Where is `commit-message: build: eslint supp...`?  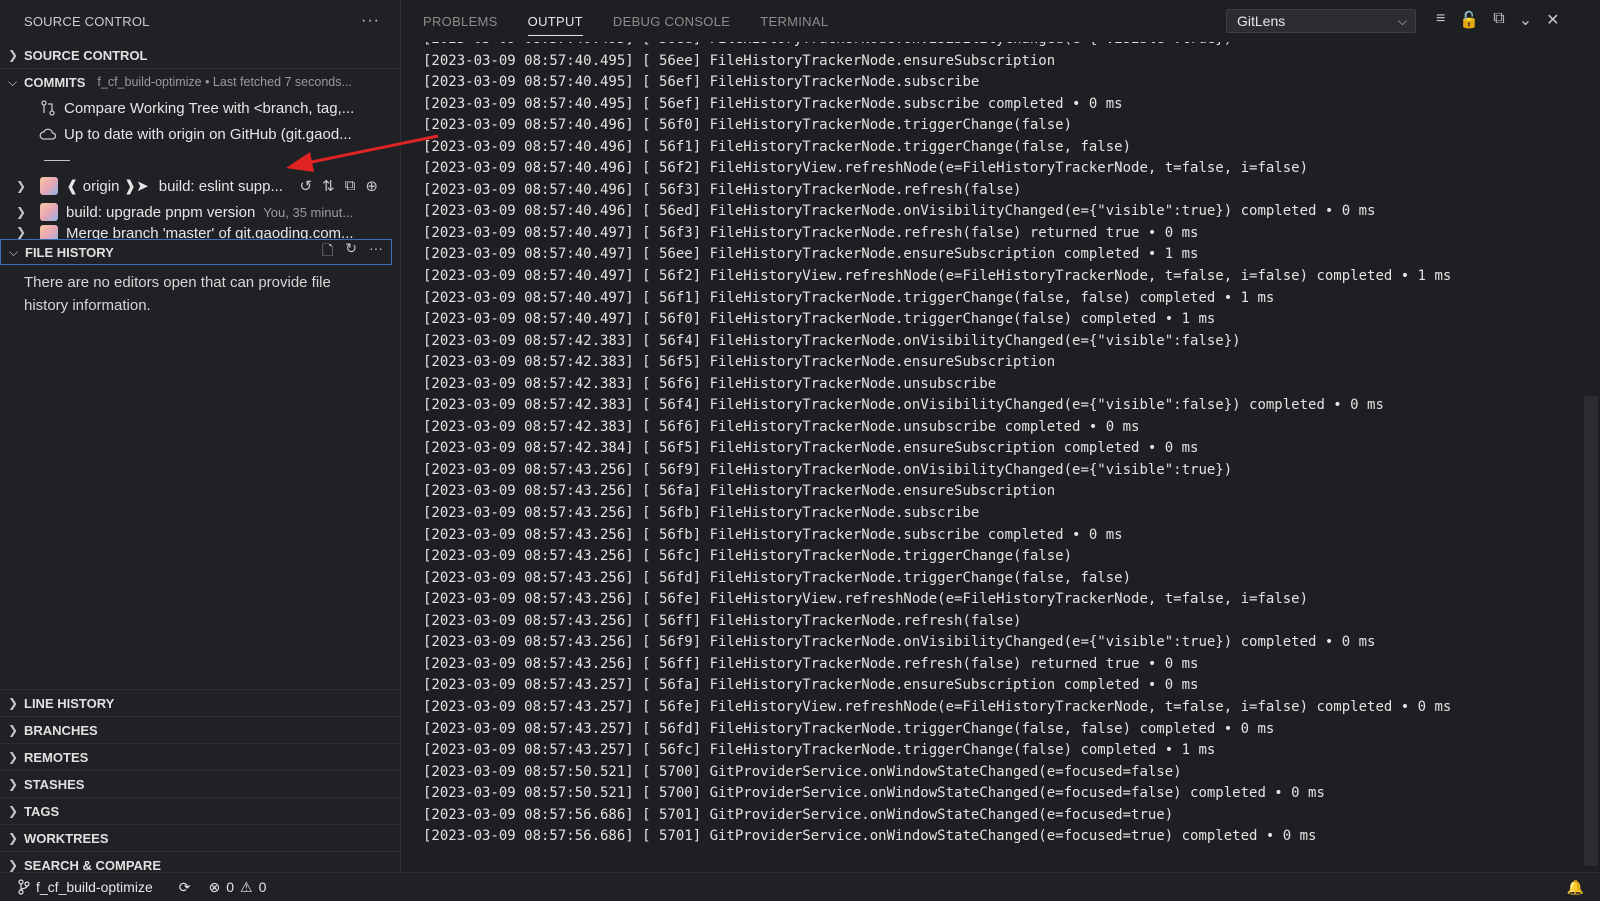
commit-message: build: eslint supp... is located at coordinates (220, 186).